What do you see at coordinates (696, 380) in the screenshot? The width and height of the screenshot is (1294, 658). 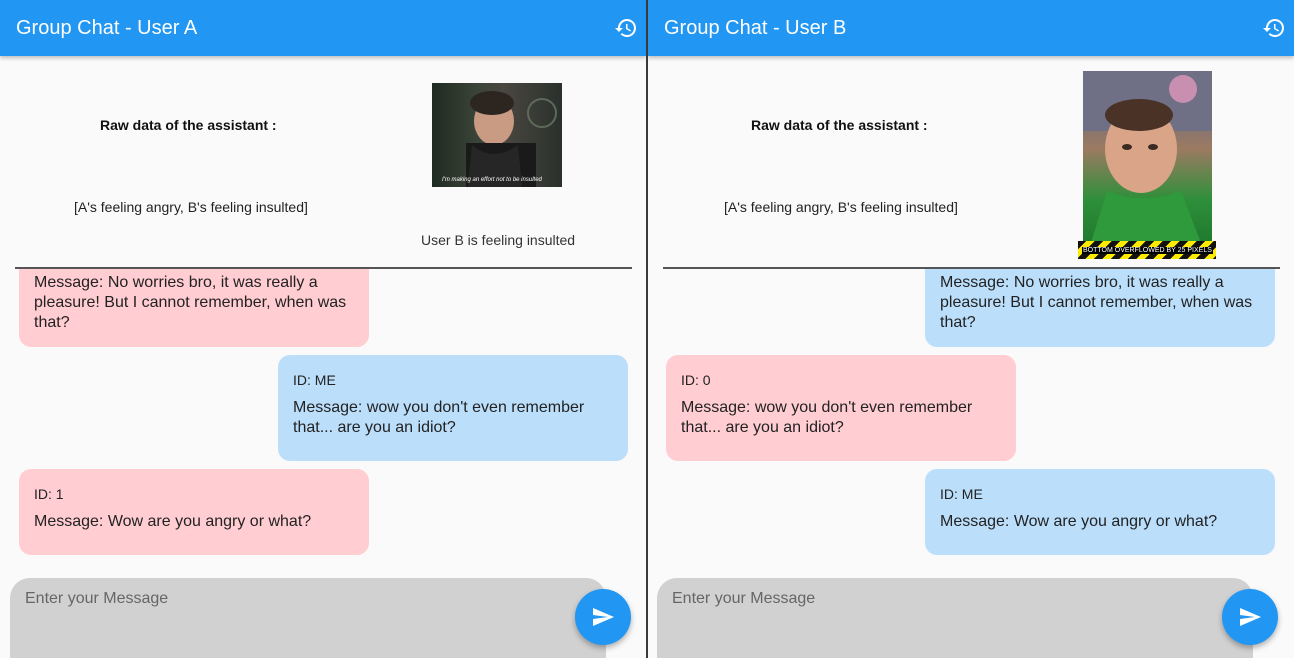 I see `message-id: ID: 0` at bounding box center [696, 380].